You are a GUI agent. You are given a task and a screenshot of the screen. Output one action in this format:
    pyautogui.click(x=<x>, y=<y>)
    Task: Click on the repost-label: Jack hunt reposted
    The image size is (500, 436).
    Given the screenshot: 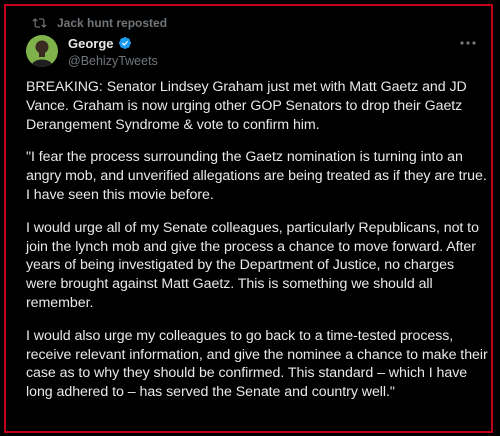 What is the action you would take?
    pyautogui.click(x=112, y=23)
    